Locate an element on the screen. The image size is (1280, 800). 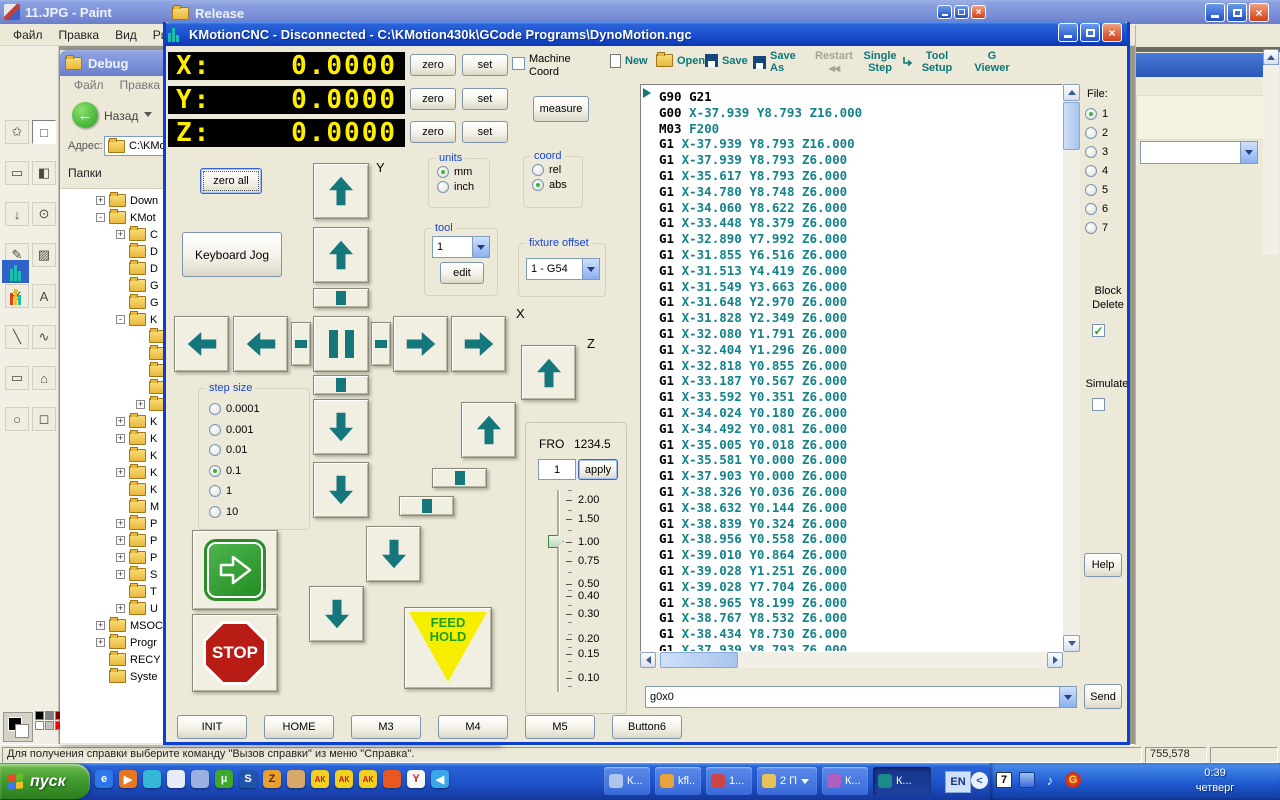
paint-menu-item-2: Вид is located at coordinates (126, 35).